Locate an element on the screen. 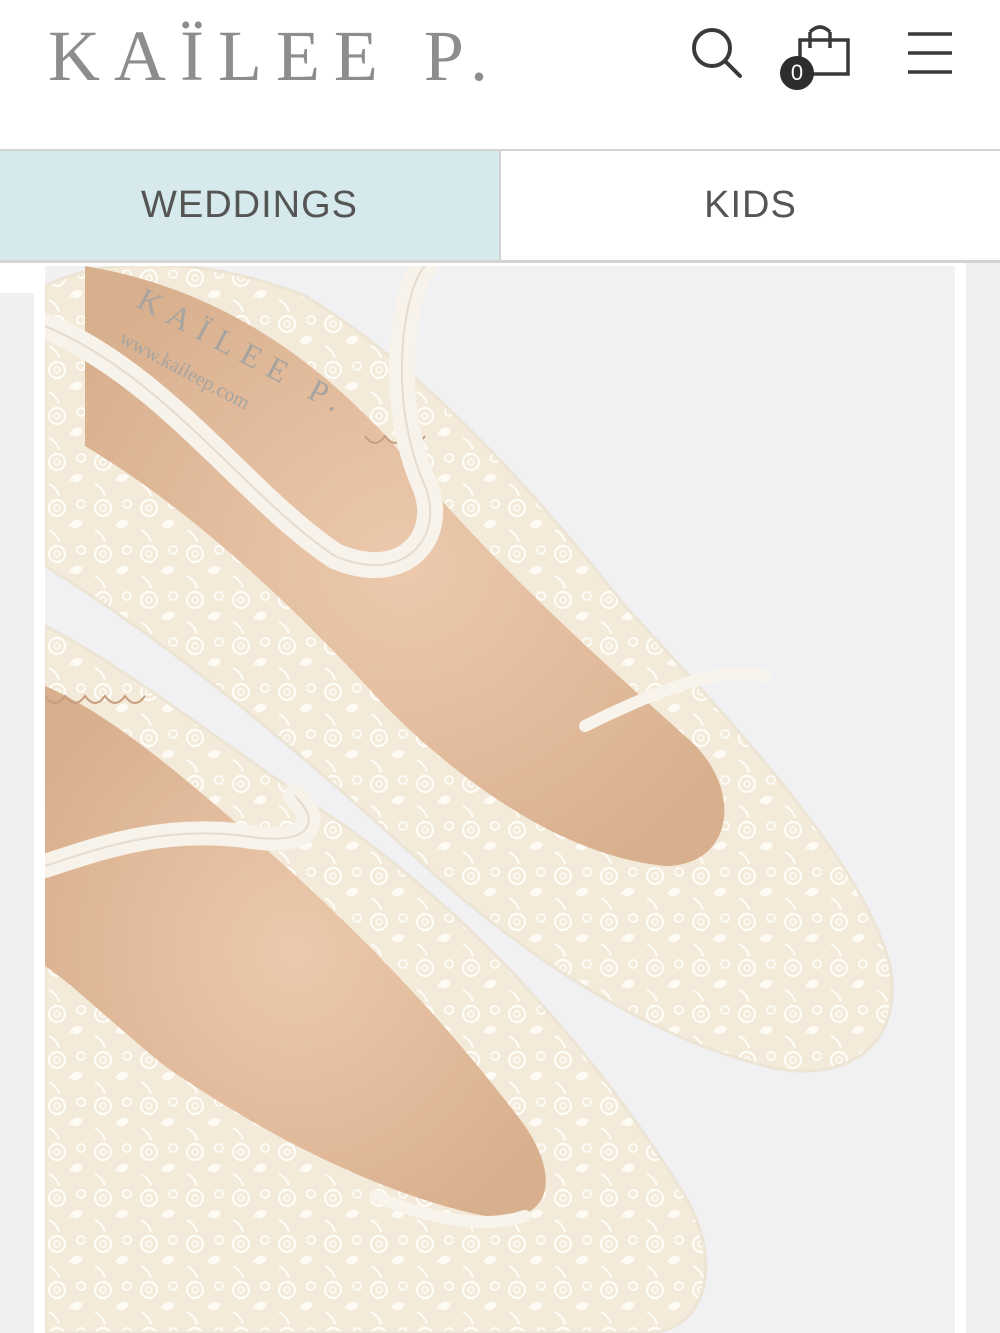 The height and width of the screenshot is (1333, 1000). hamburger-menu-icon is located at coordinates (930, 53).